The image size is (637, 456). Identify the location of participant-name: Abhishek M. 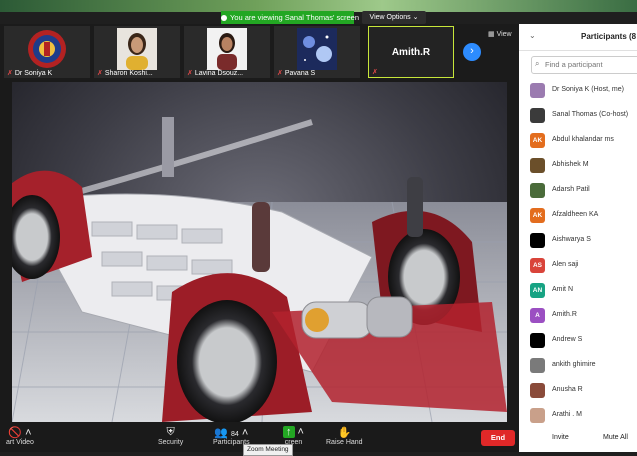
(570, 164).